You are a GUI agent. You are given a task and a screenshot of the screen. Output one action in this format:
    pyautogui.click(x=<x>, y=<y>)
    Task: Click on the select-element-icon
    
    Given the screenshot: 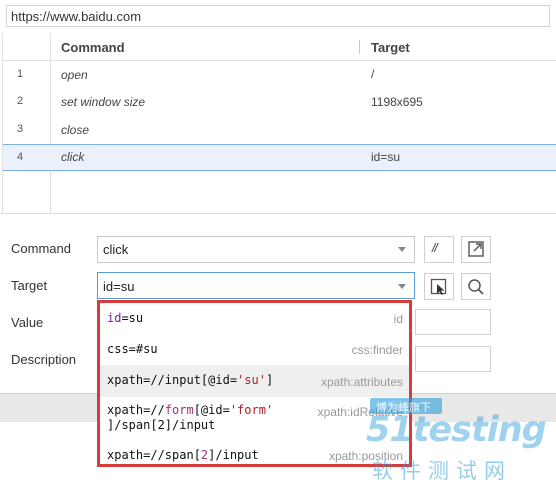 What is the action you would take?
    pyautogui.click(x=438, y=286)
    